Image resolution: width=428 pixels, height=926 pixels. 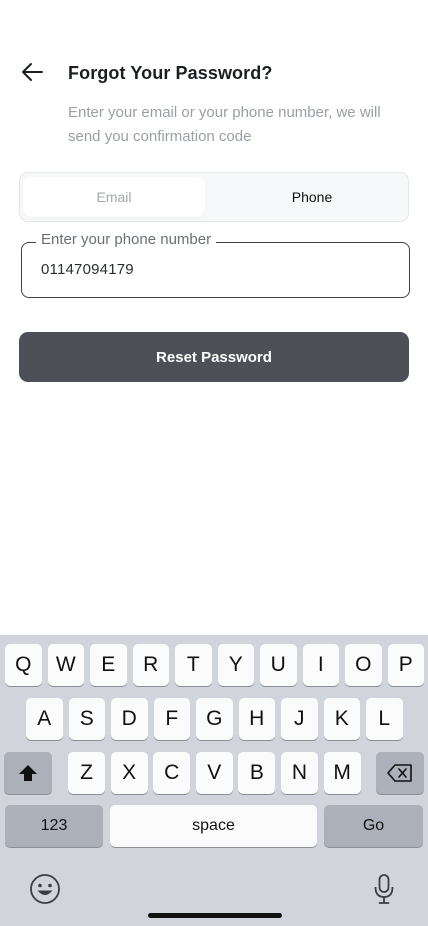 What do you see at coordinates (384, 719) in the screenshot?
I see `key-l: L` at bounding box center [384, 719].